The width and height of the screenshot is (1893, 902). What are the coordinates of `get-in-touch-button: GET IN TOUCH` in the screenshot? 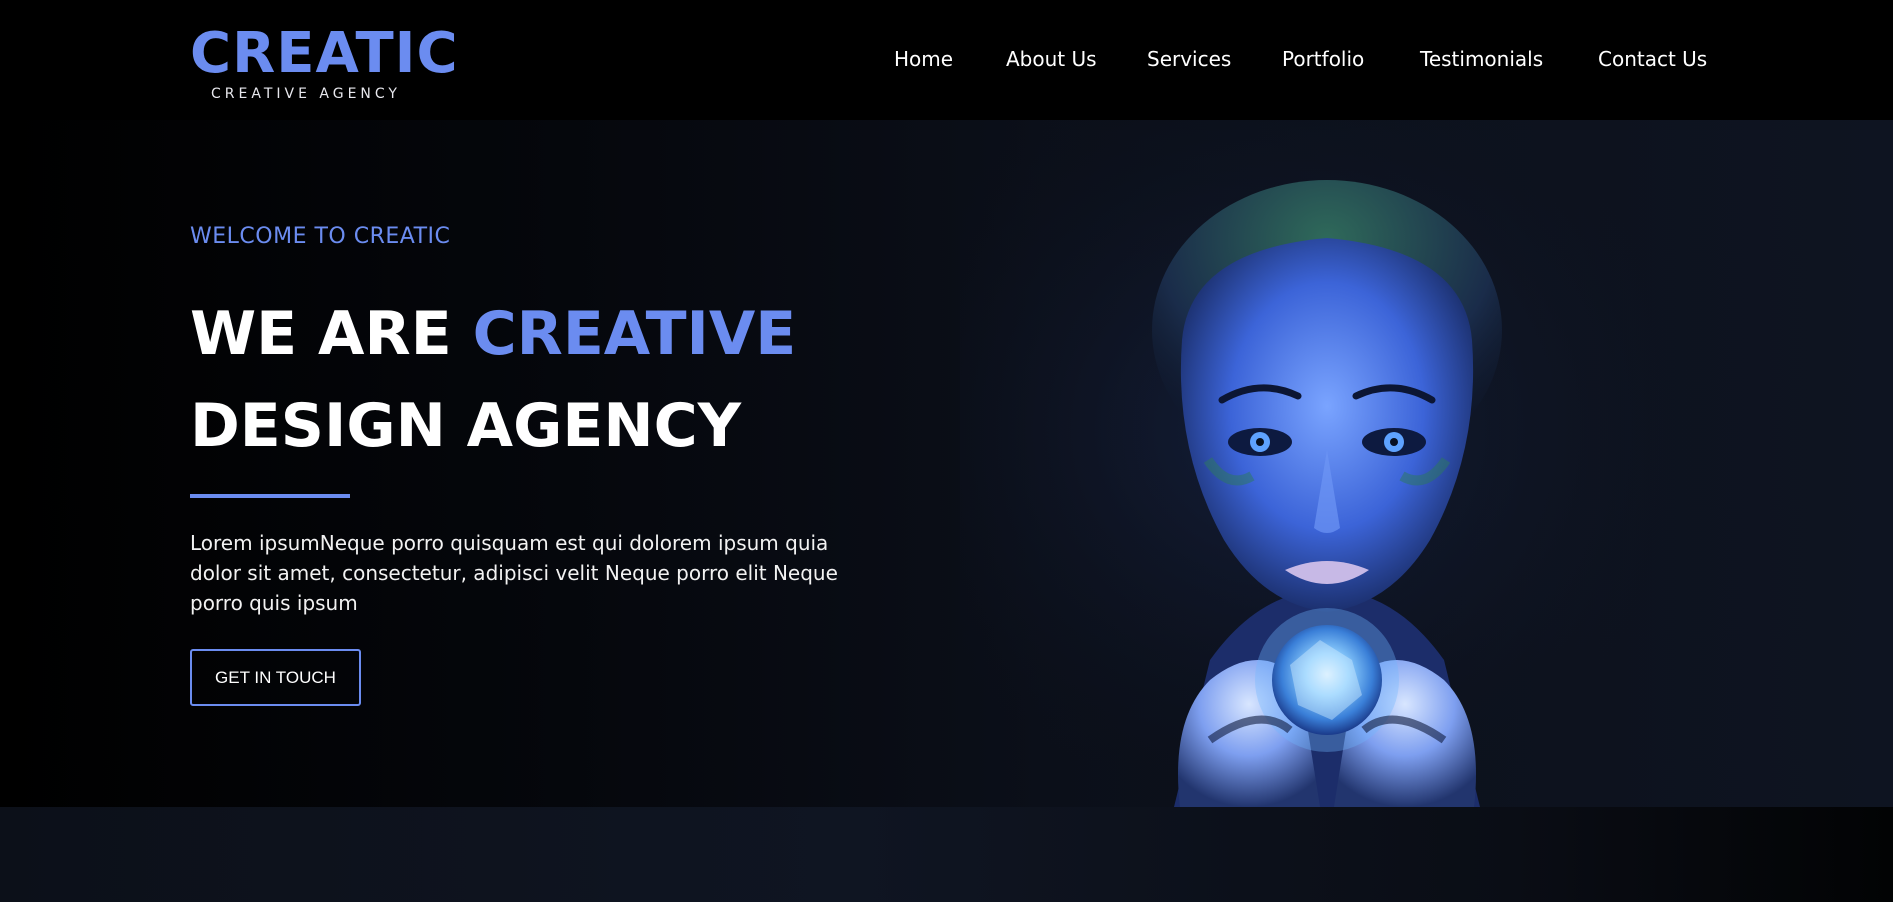 It's located at (275, 677).